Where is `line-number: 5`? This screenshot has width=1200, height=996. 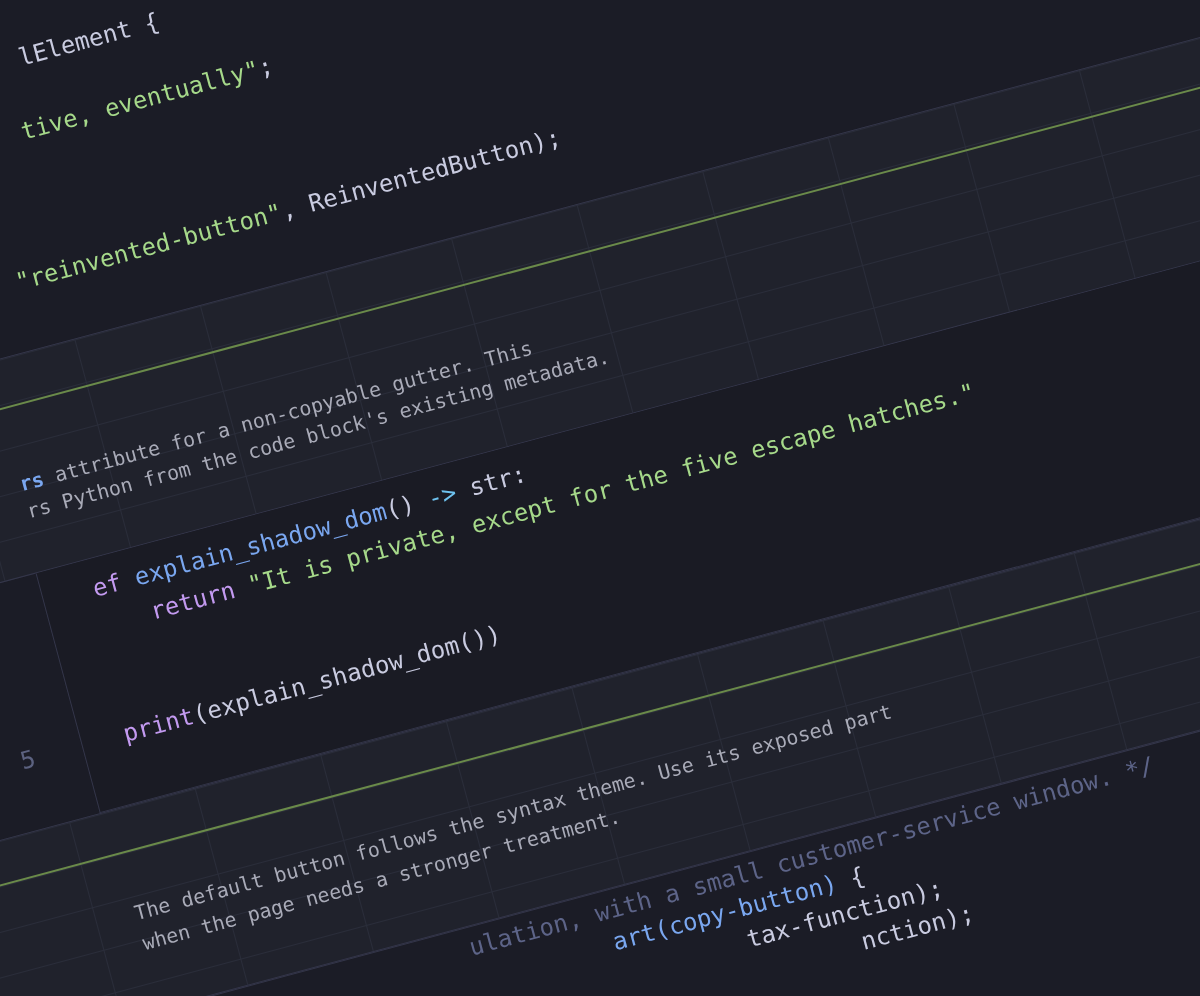 line-number: 5 is located at coordinates (28, 760).